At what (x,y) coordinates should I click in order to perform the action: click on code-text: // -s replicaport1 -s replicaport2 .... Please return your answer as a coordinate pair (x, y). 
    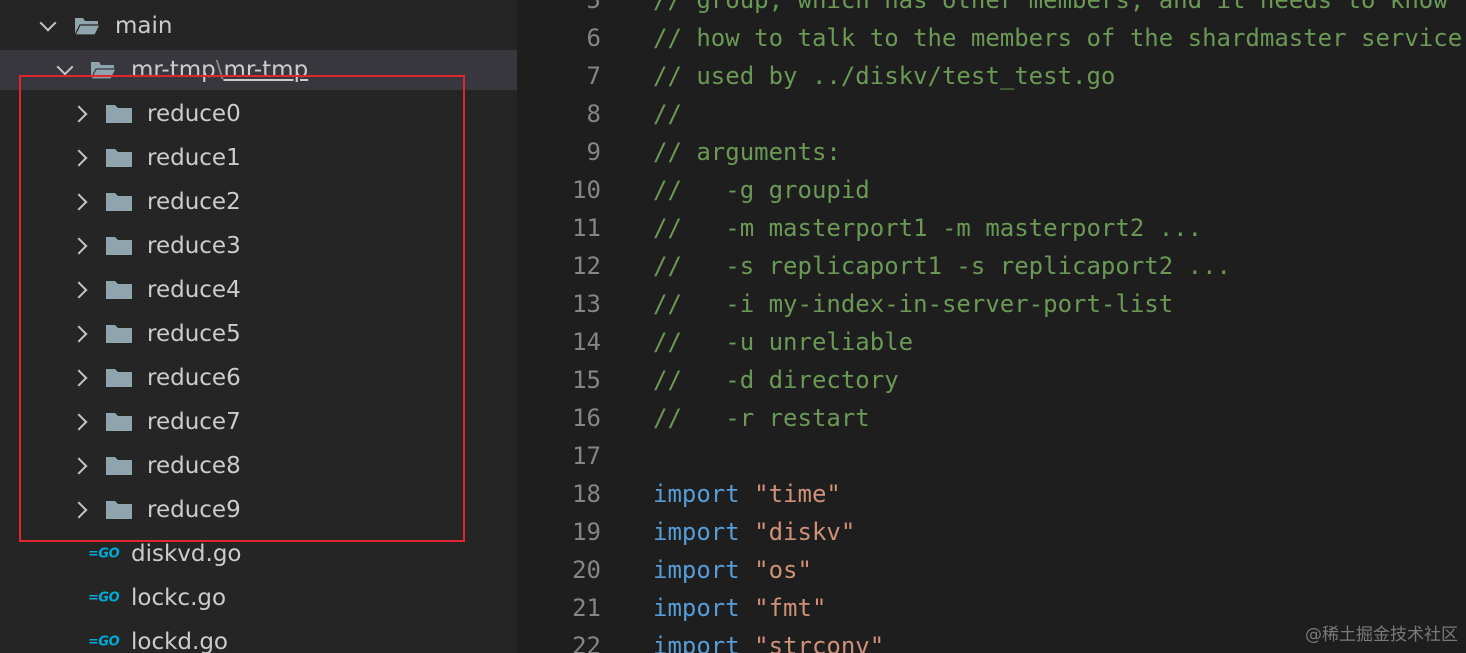
    Looking at the image, I should click on (942, 266).